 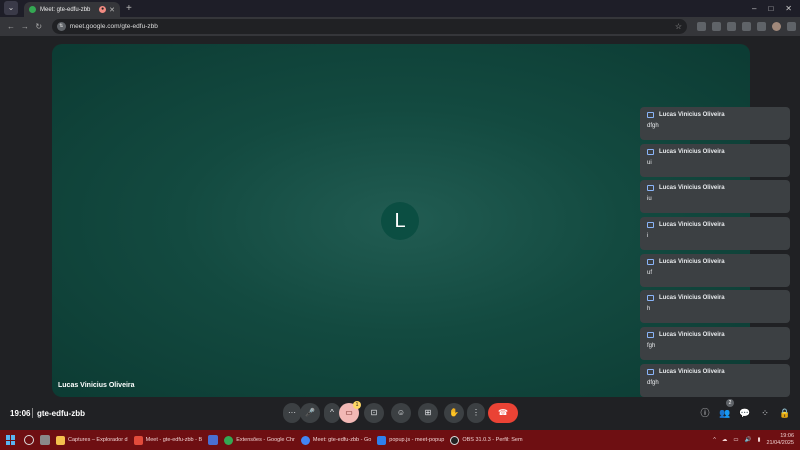 I want to click on tab-close-icon: ✕, so click(x=112, y=10).